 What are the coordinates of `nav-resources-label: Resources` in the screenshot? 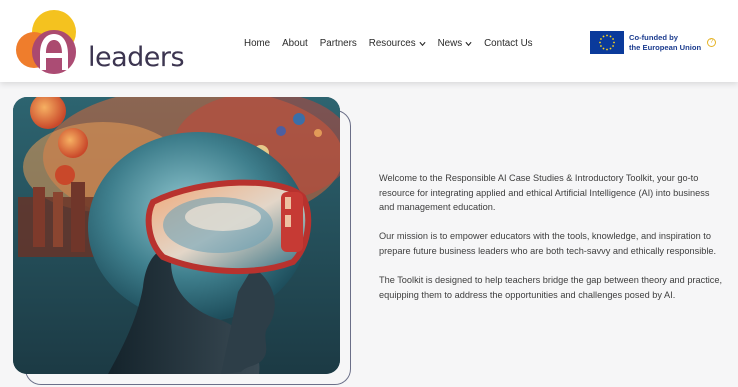 It's located at (392, 43).